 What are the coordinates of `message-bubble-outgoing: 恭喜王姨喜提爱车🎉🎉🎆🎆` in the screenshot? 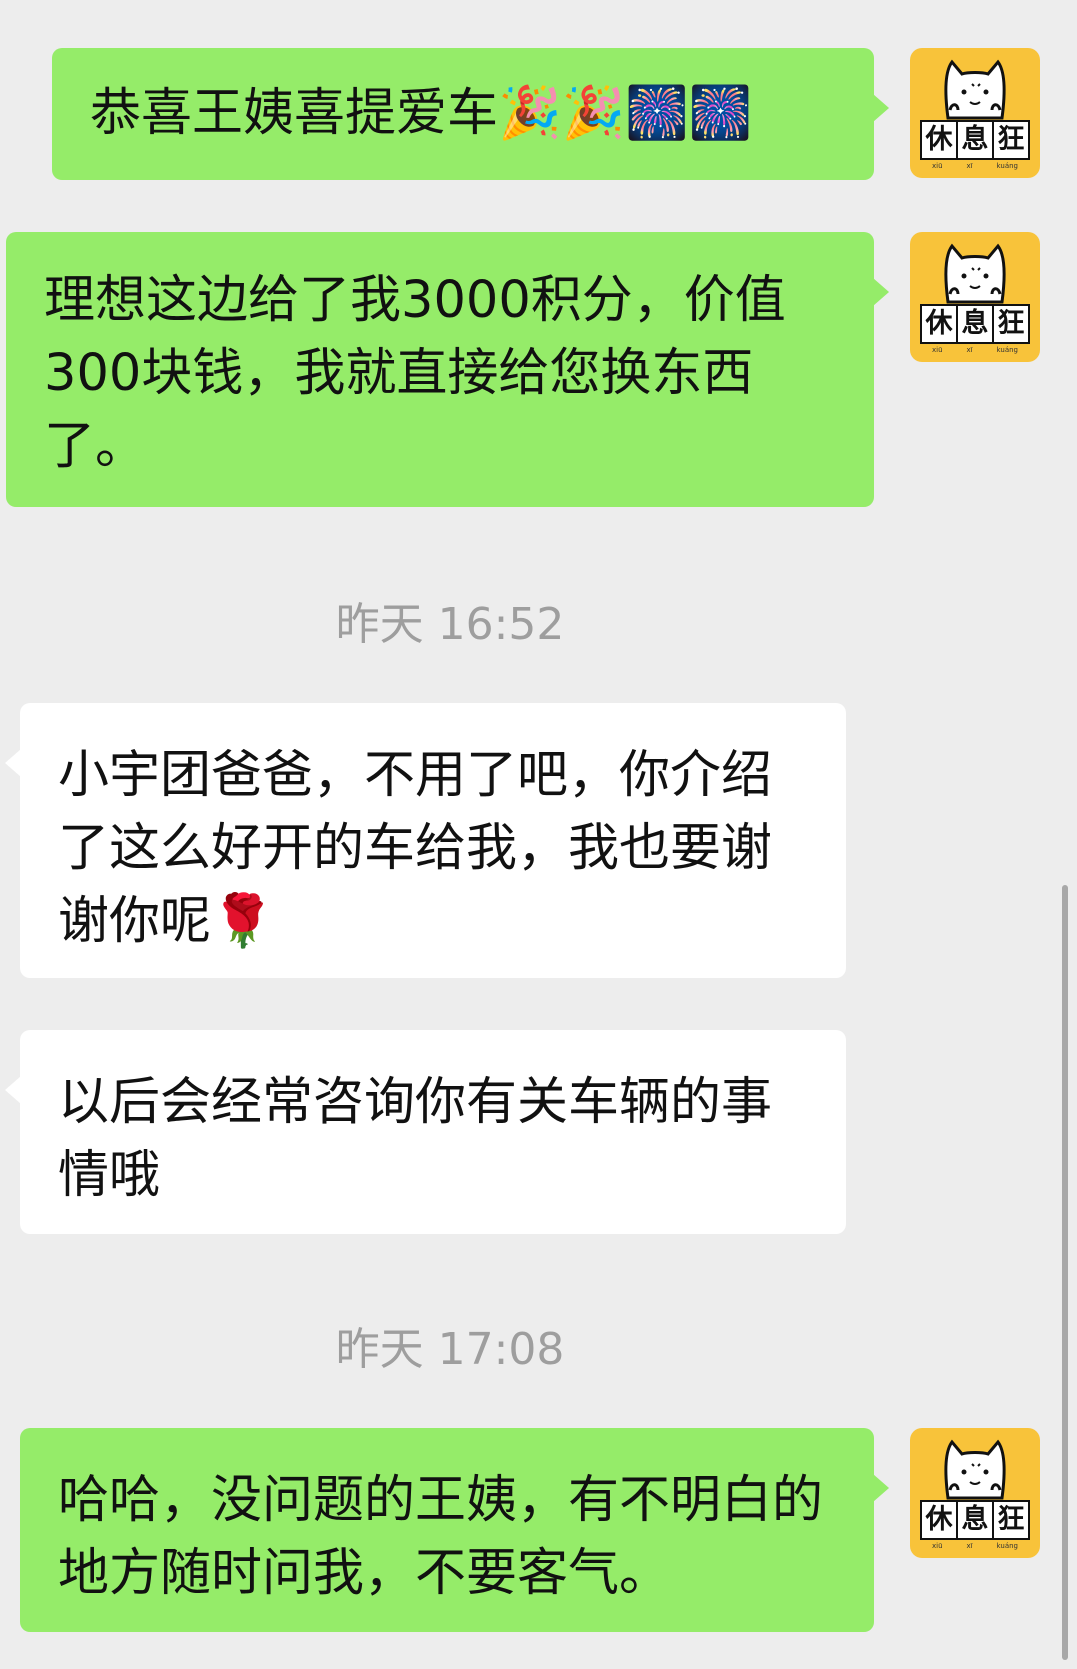 It's located at (470, 114).